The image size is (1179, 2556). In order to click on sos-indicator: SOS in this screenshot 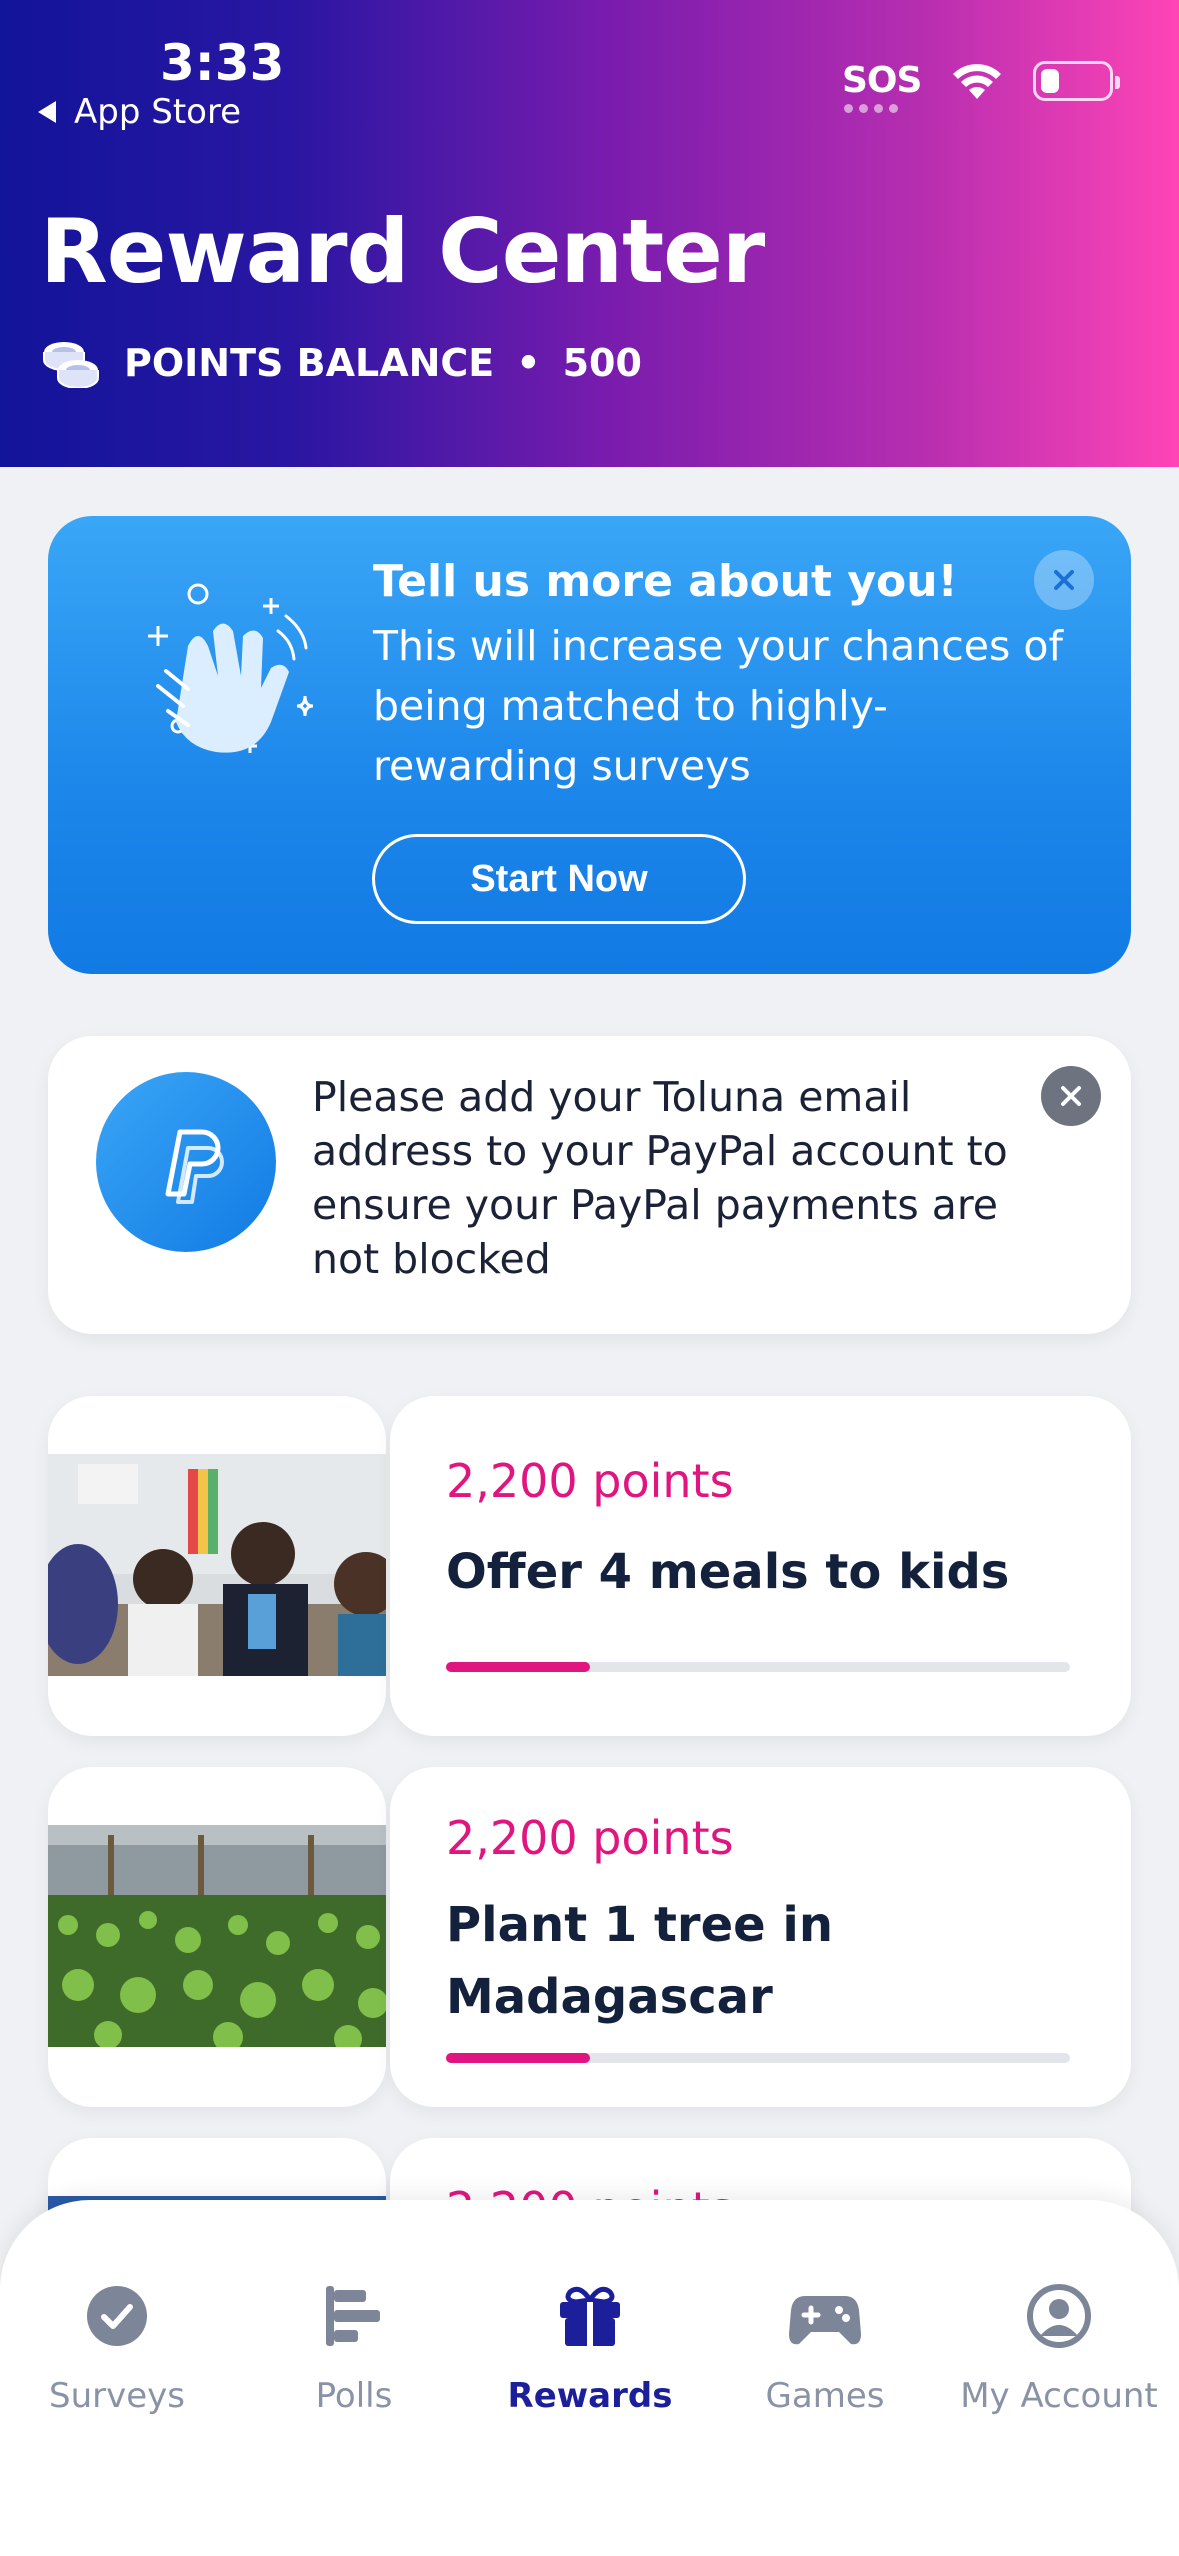, I will do `click(882, 86)`.